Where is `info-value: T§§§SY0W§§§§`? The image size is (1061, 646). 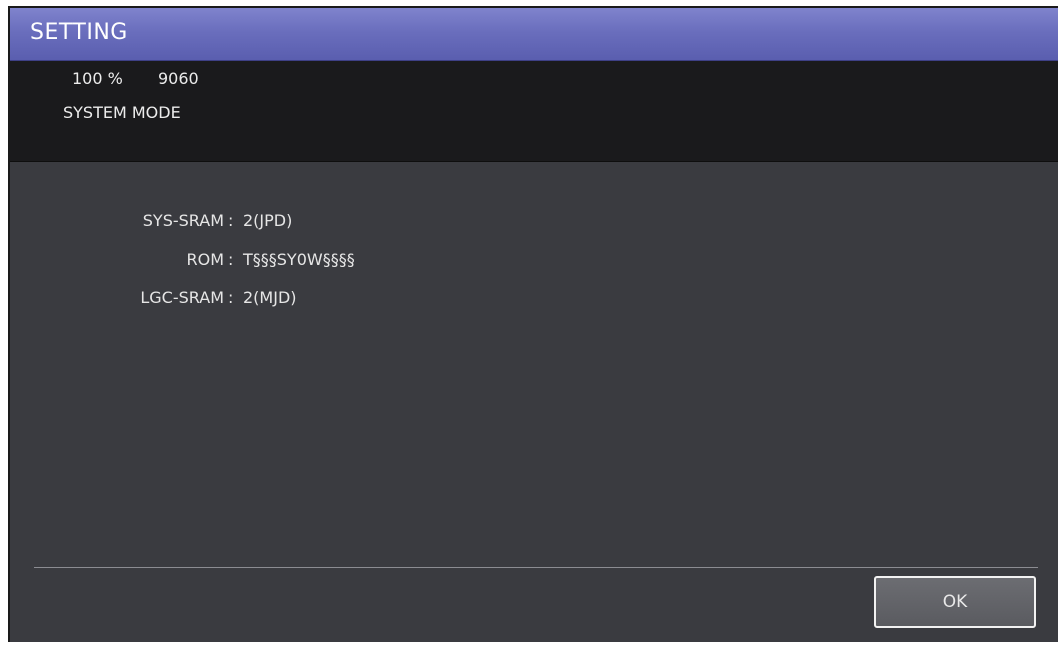 info-value: T§§§SY0W§§§§ is located at coordinates (299, 259).